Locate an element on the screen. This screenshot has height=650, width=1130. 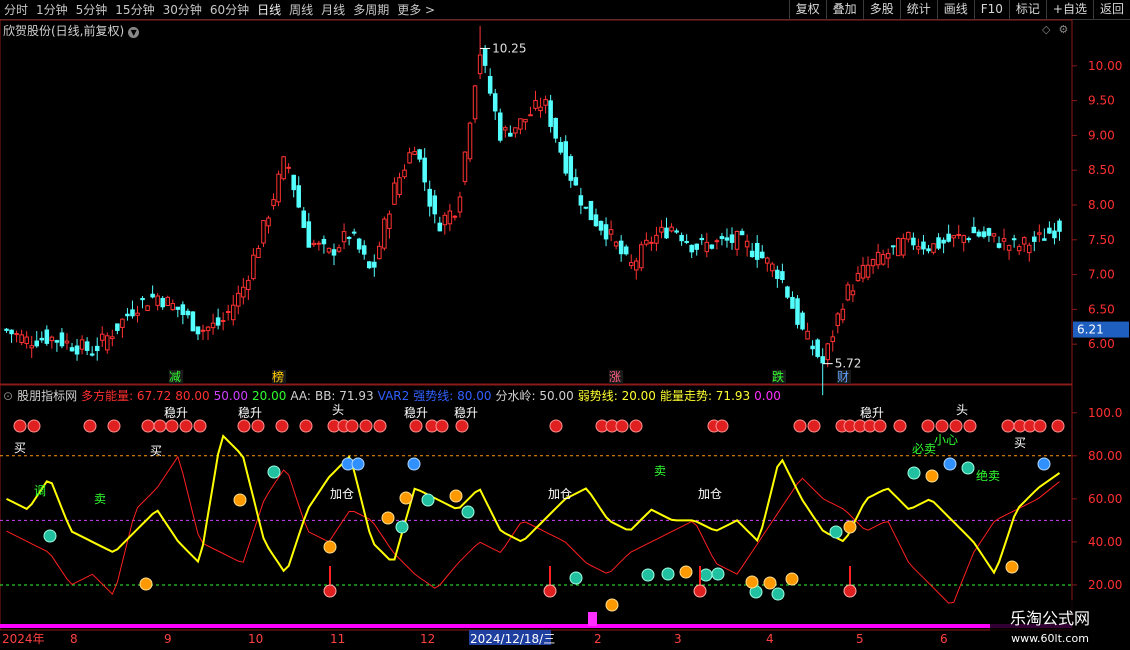
signal-label: 调 is located at coordinates (40, 491).